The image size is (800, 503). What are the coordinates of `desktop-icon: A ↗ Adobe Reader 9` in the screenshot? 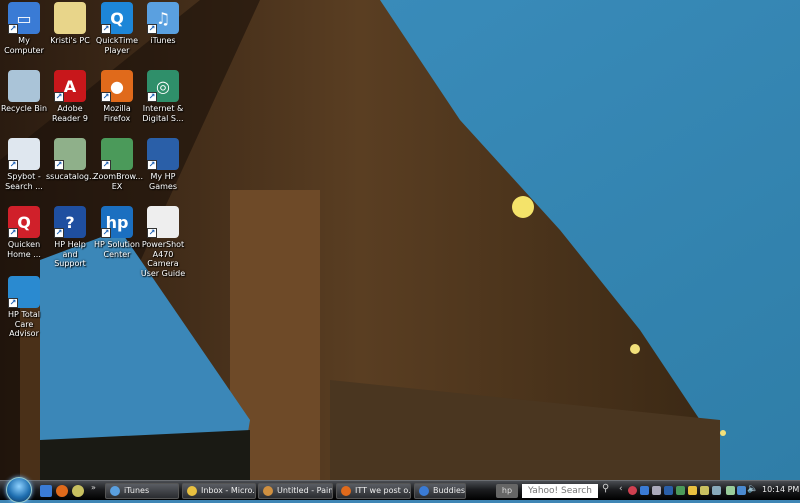 It's located at (70, 96).